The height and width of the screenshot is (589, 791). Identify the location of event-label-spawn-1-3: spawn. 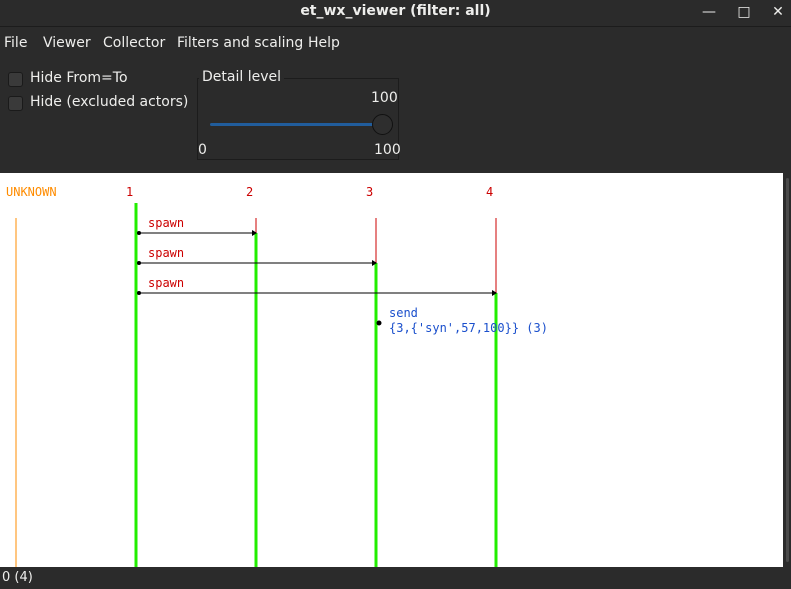
(166, 253).